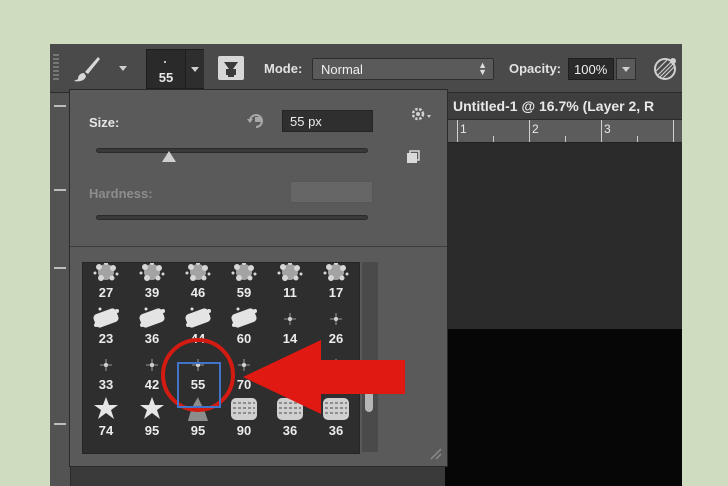  I want to click on brush-preset-size: 11, so click(290, 292).